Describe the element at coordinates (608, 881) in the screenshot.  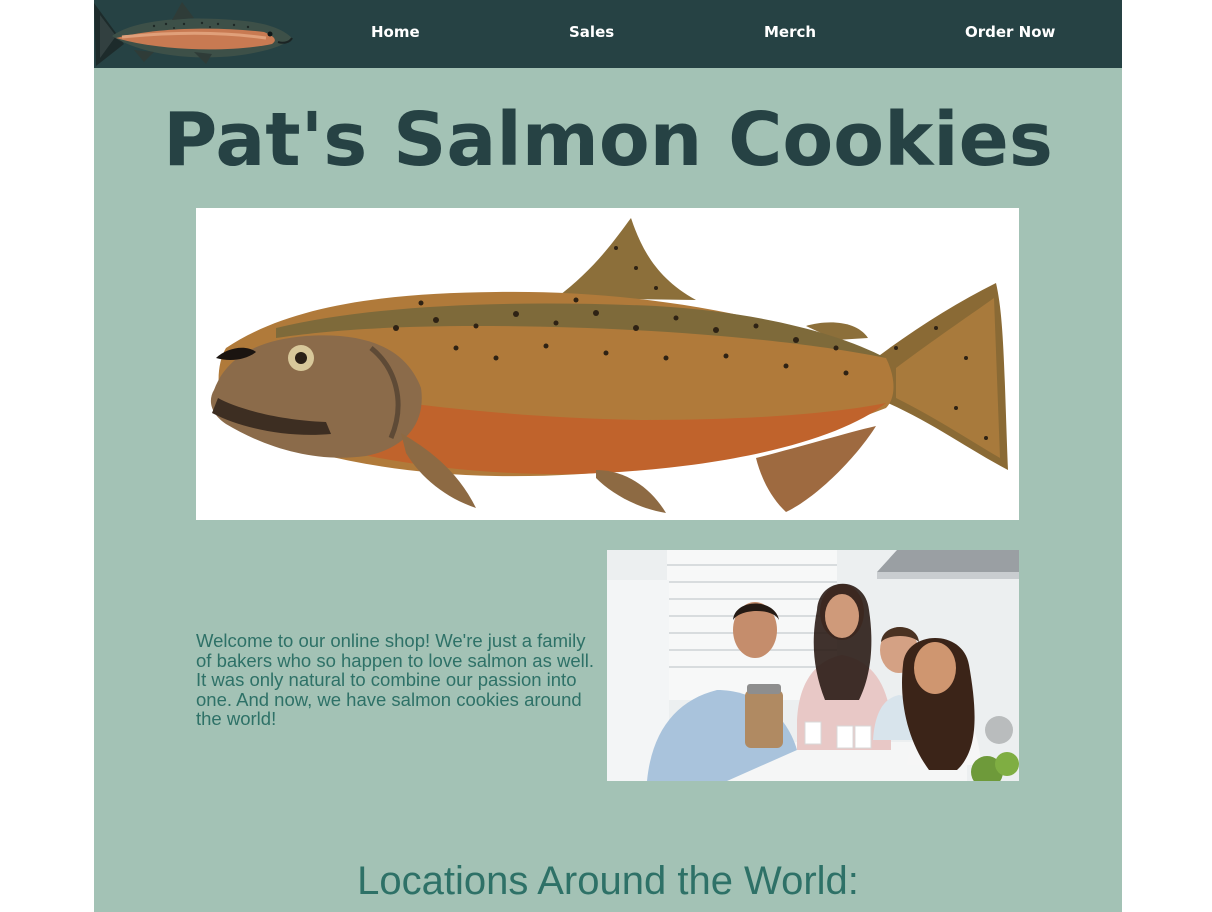
I see `locations-heading: Locations Around the World:` at that location.